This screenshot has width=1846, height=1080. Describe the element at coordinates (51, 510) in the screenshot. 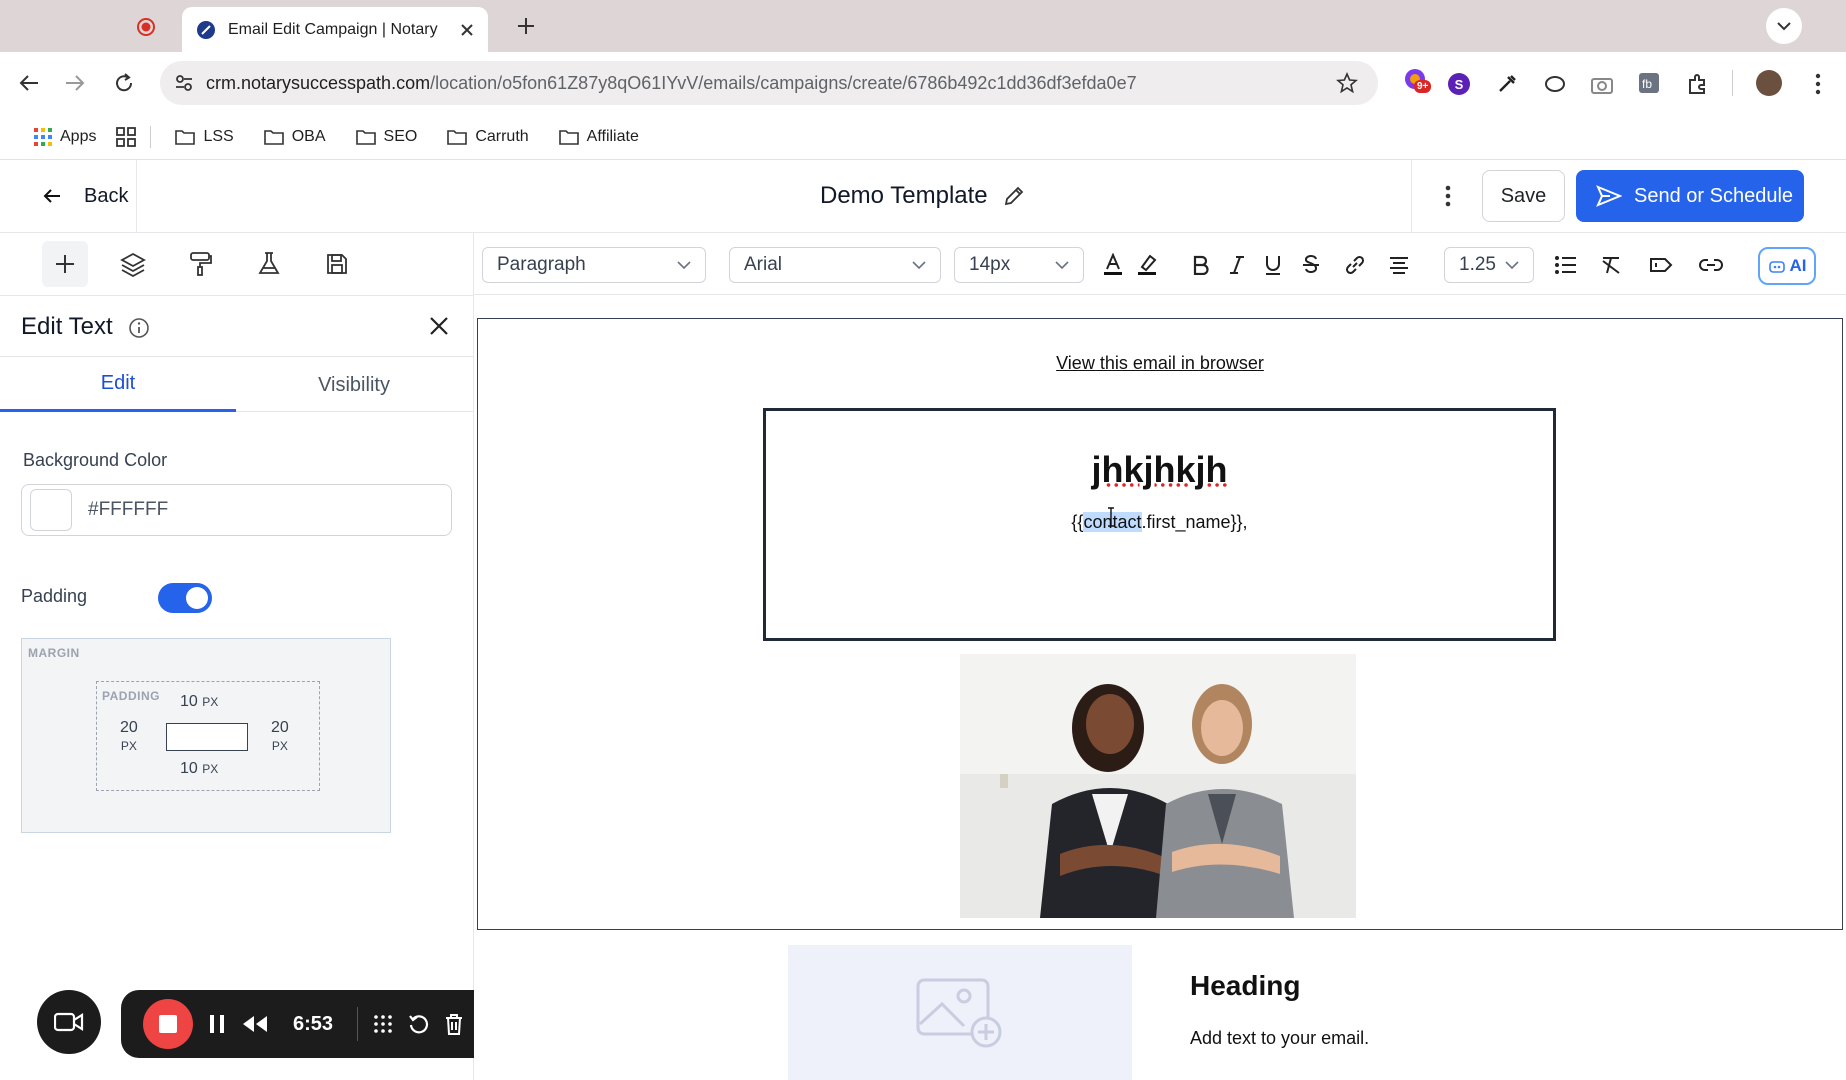

I see `color-swatch` at that location.